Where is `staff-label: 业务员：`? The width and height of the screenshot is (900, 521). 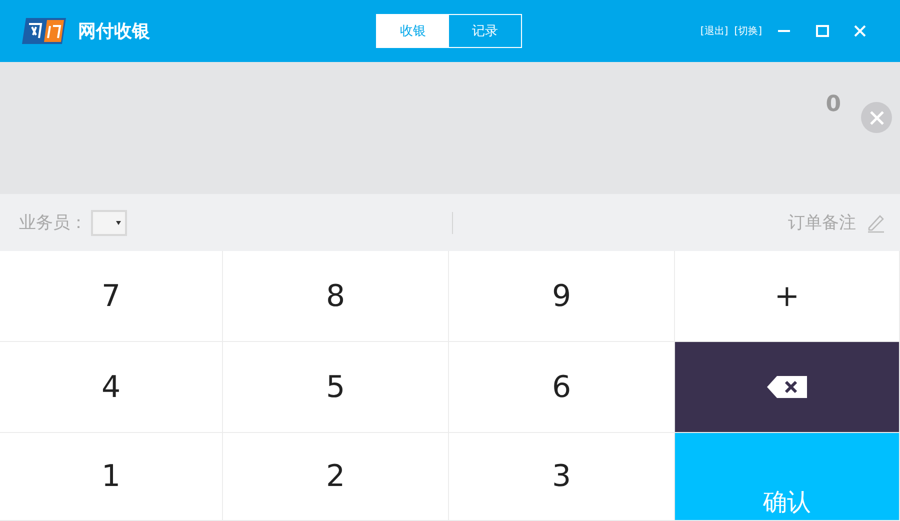 staff-label: 业务员： is located at coordinates (53, 223).